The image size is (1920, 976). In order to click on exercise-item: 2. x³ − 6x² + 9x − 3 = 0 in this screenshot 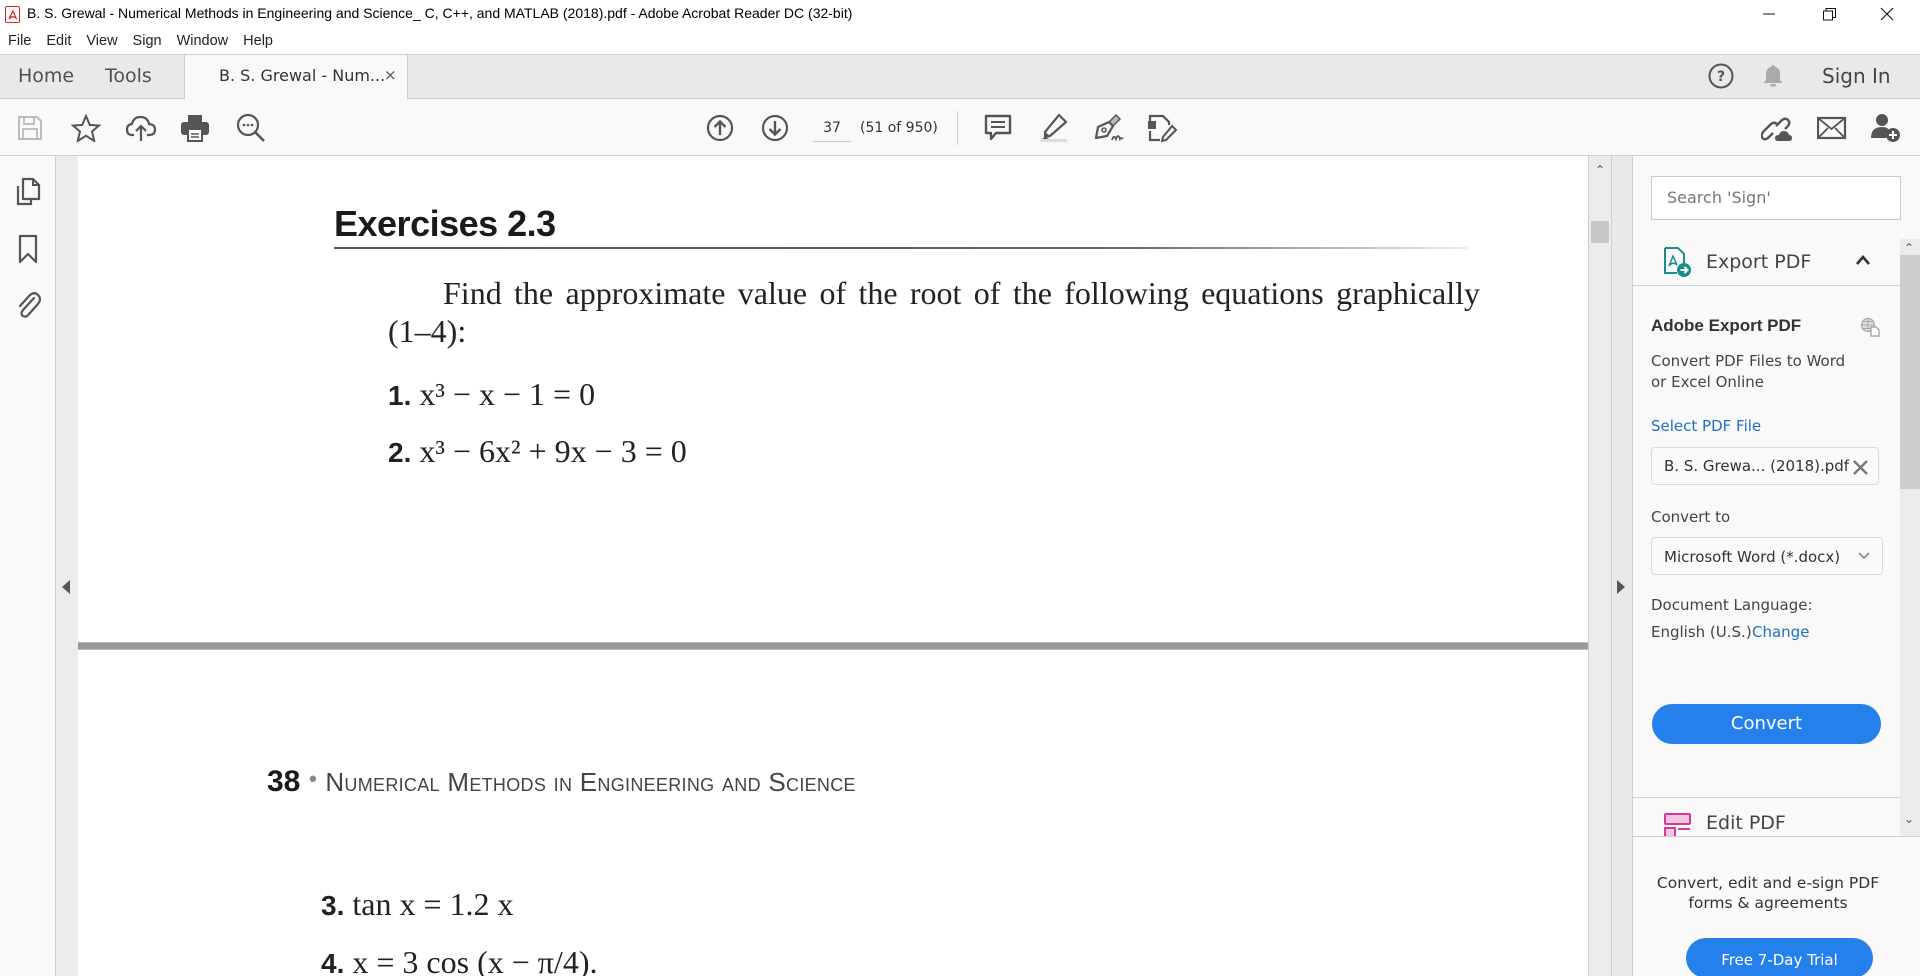, I will do `click(537, 451)`.